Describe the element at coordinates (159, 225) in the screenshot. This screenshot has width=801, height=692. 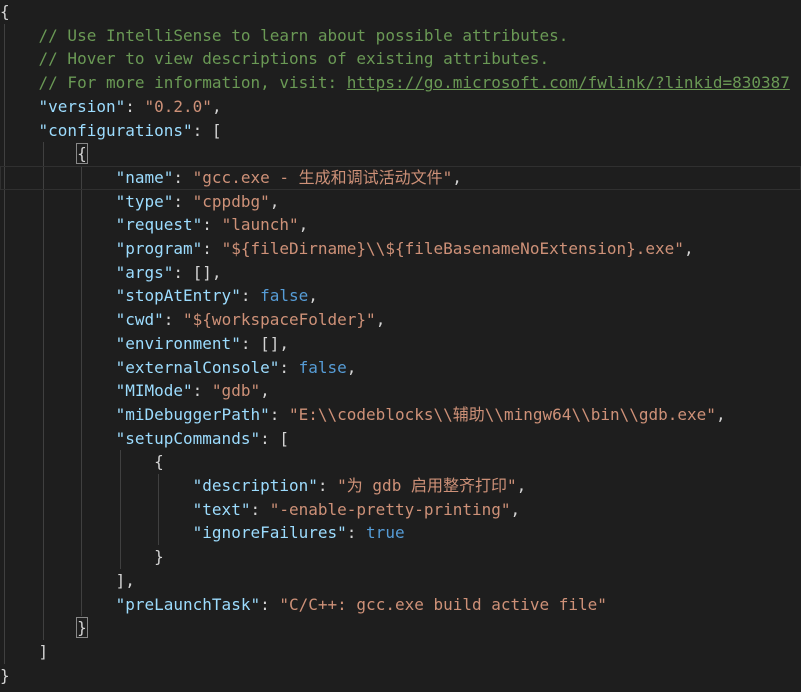
I see `code-token-key: "request"` at that location.